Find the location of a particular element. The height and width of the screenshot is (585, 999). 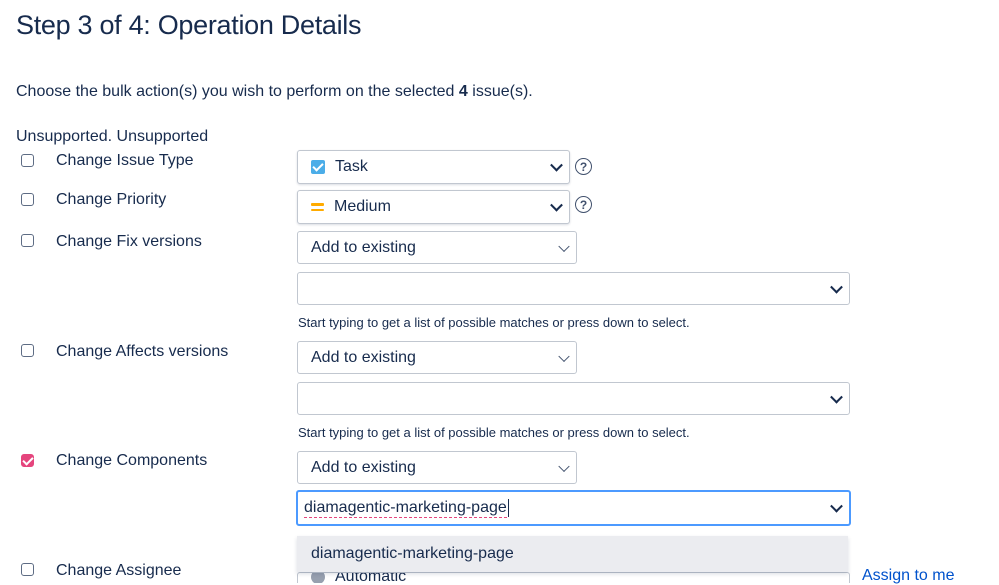

change-issue-type-checkbox is located at coordinates (27, 160).